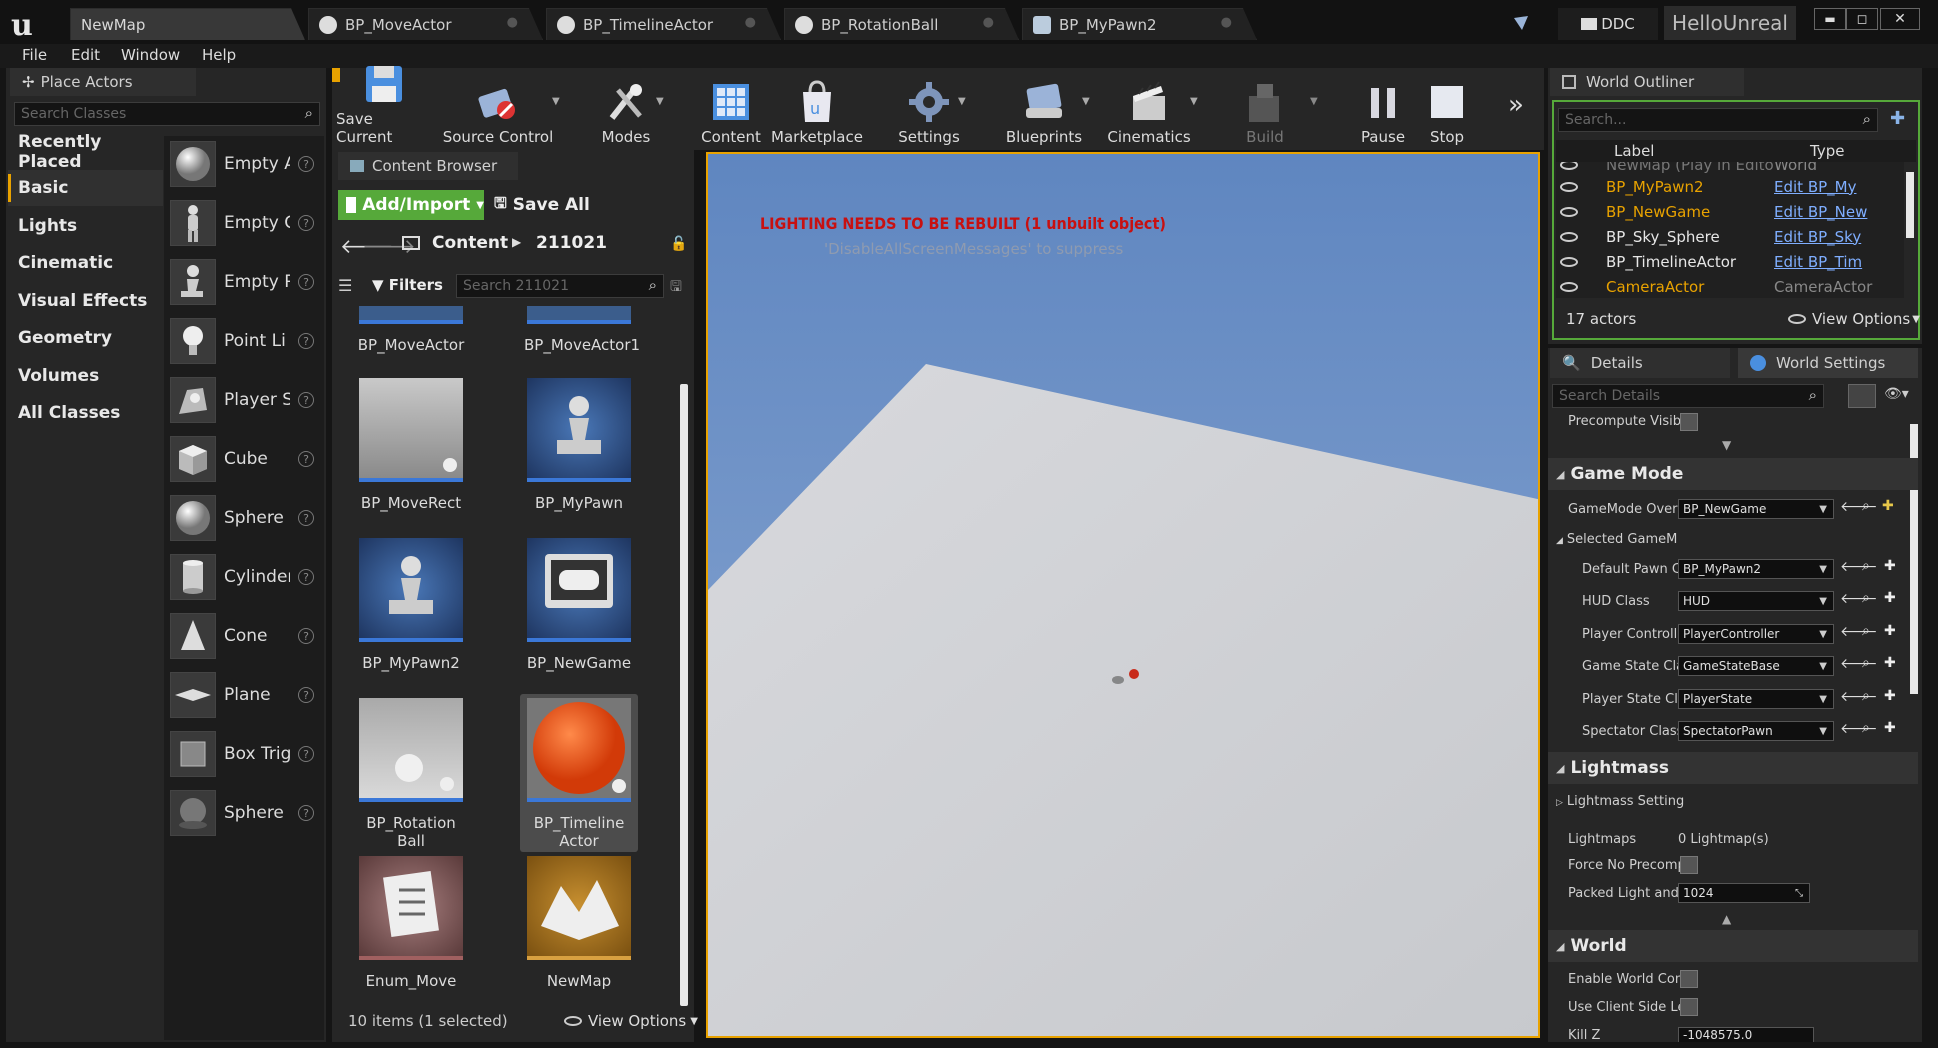  What do you see at coordinates (85, 152) in the screenshot?
I see `category-recently-placed: Recently Placed` at bounding box center [85, 152].